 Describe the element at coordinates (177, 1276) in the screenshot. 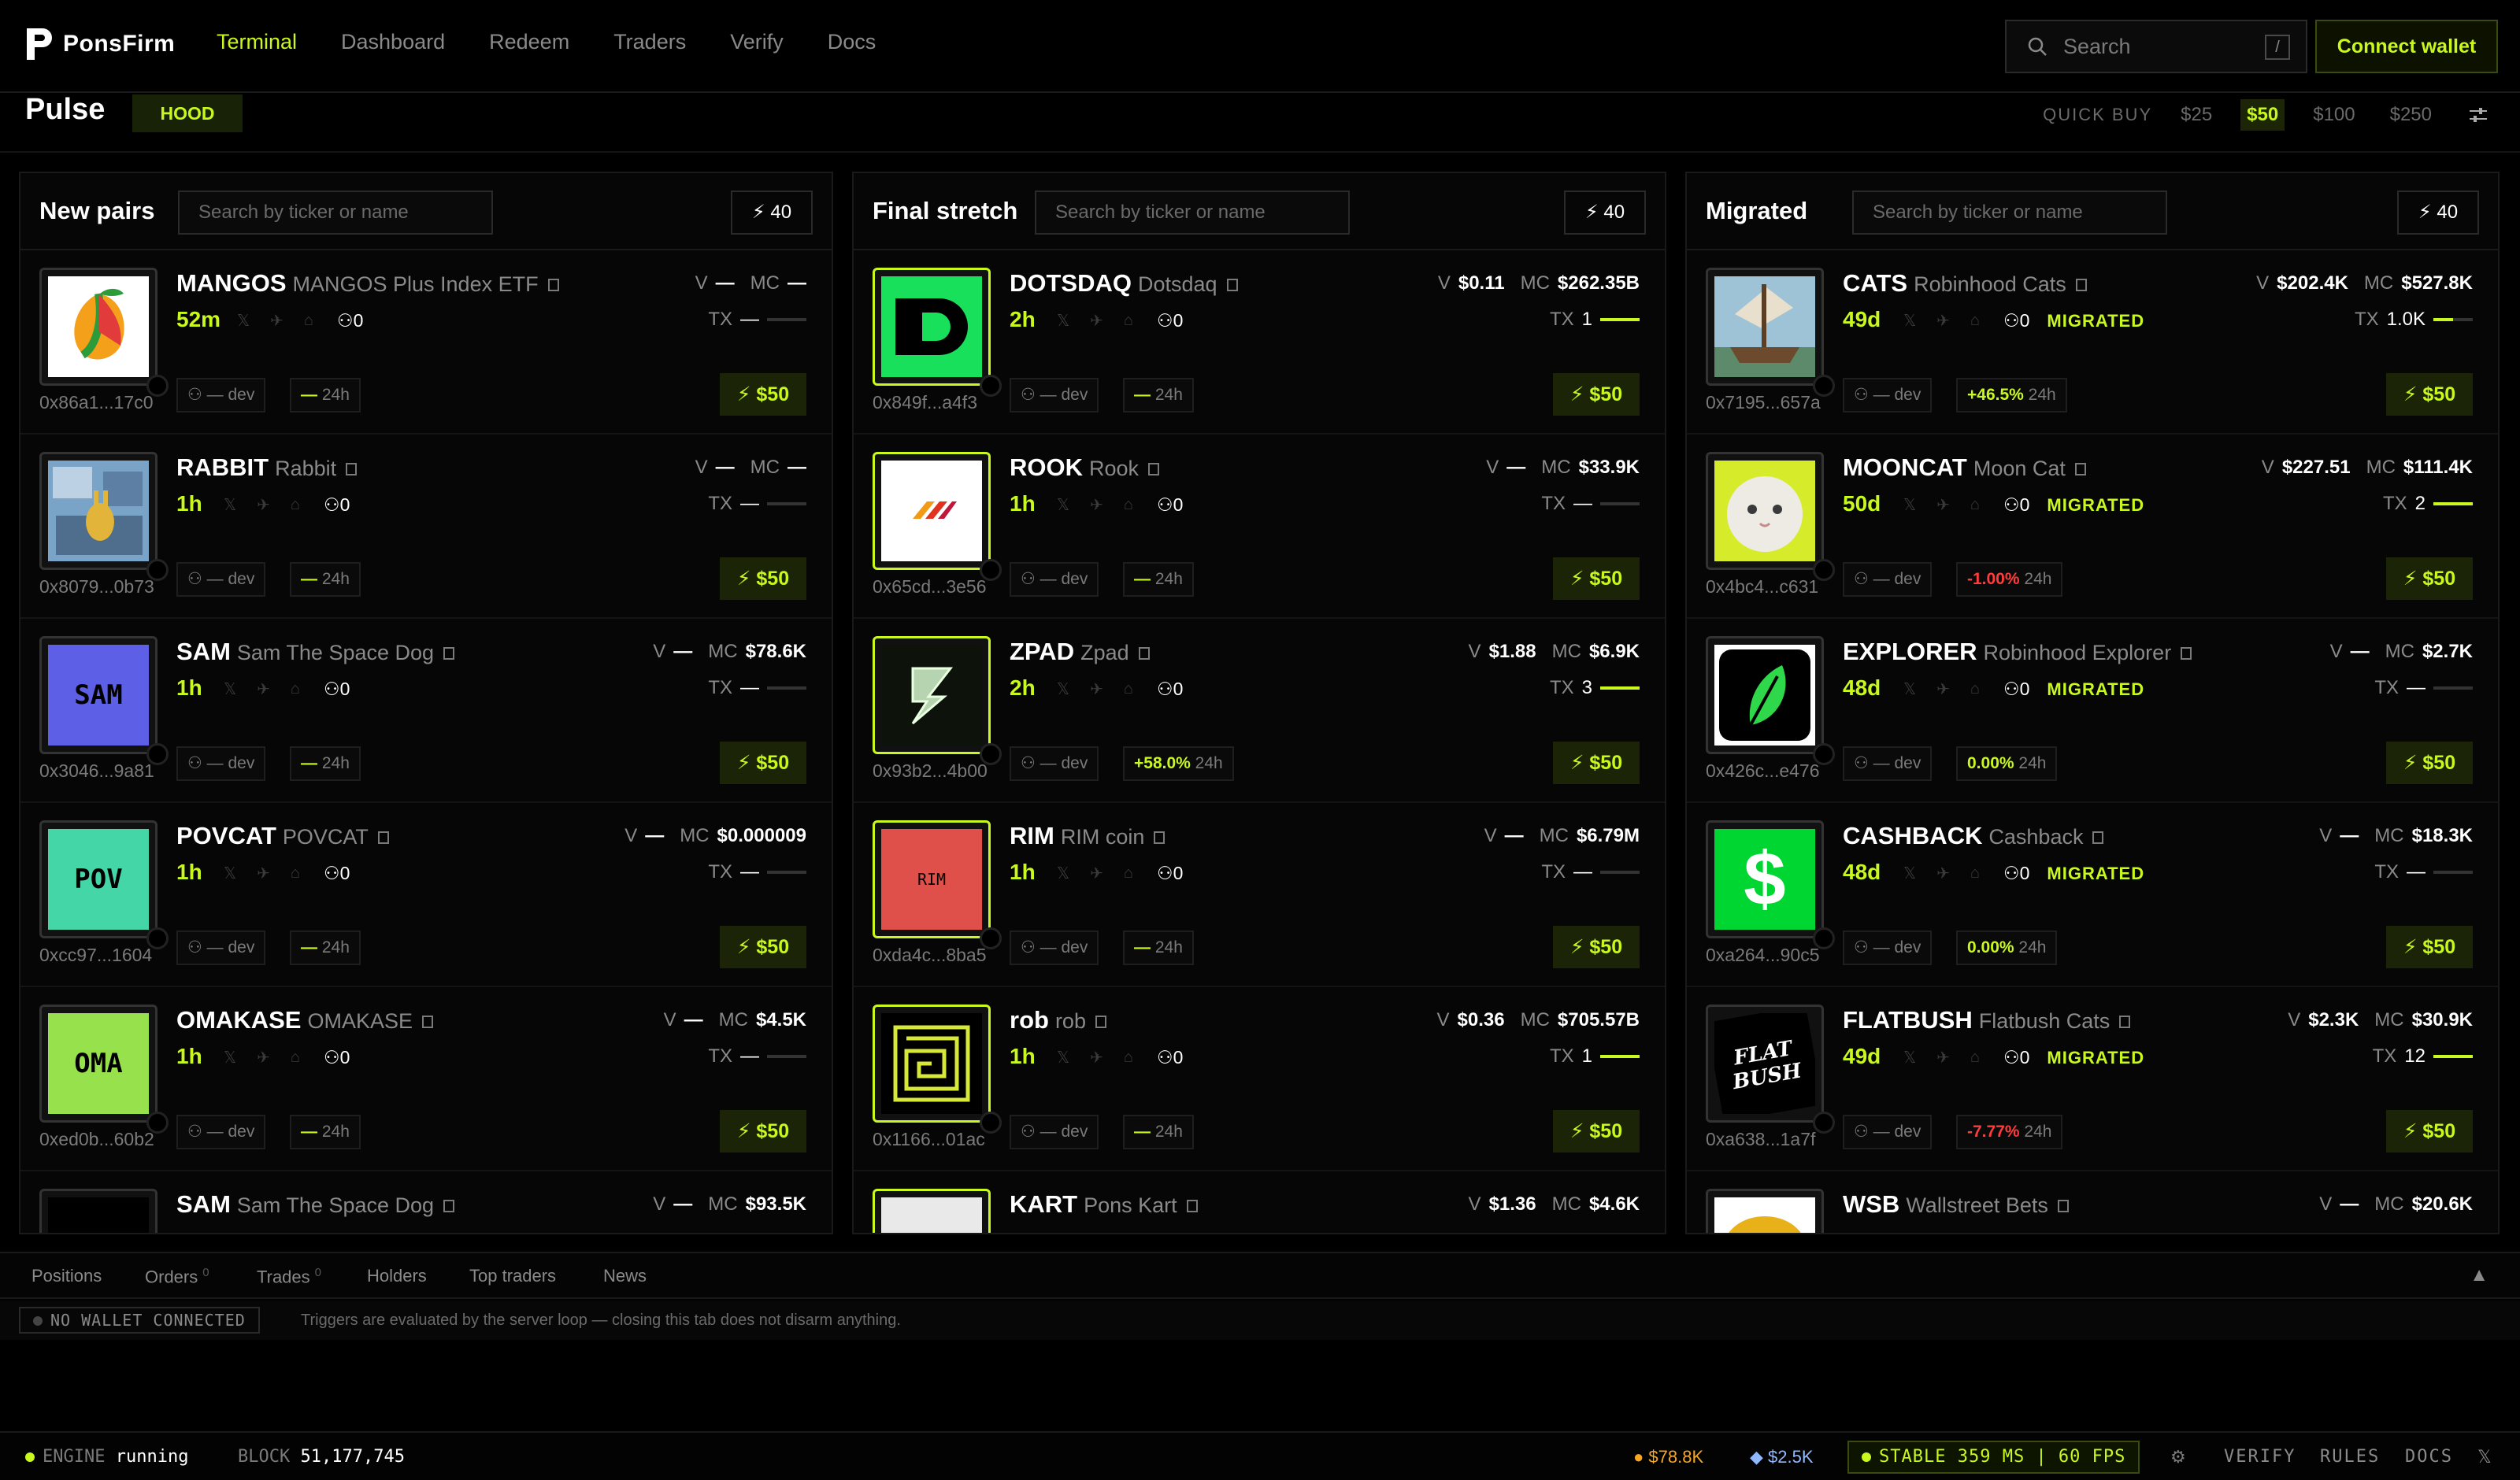

I see `tab-orders: Orders 0` at that location.